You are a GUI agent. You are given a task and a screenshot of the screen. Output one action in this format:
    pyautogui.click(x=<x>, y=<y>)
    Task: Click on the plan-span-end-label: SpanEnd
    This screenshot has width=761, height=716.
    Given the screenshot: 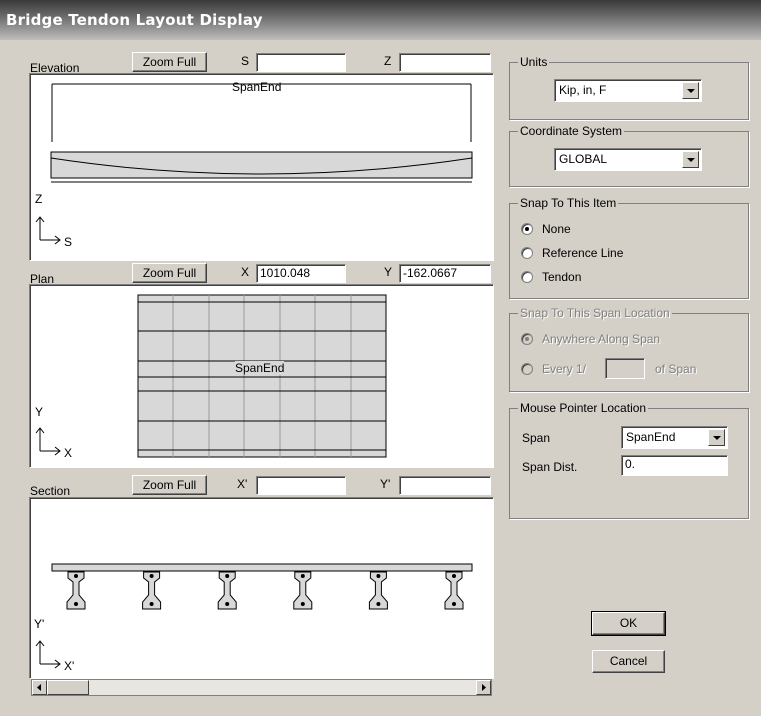 What is the action you would take?
    pyautogui.click(x=260, y=368)
    